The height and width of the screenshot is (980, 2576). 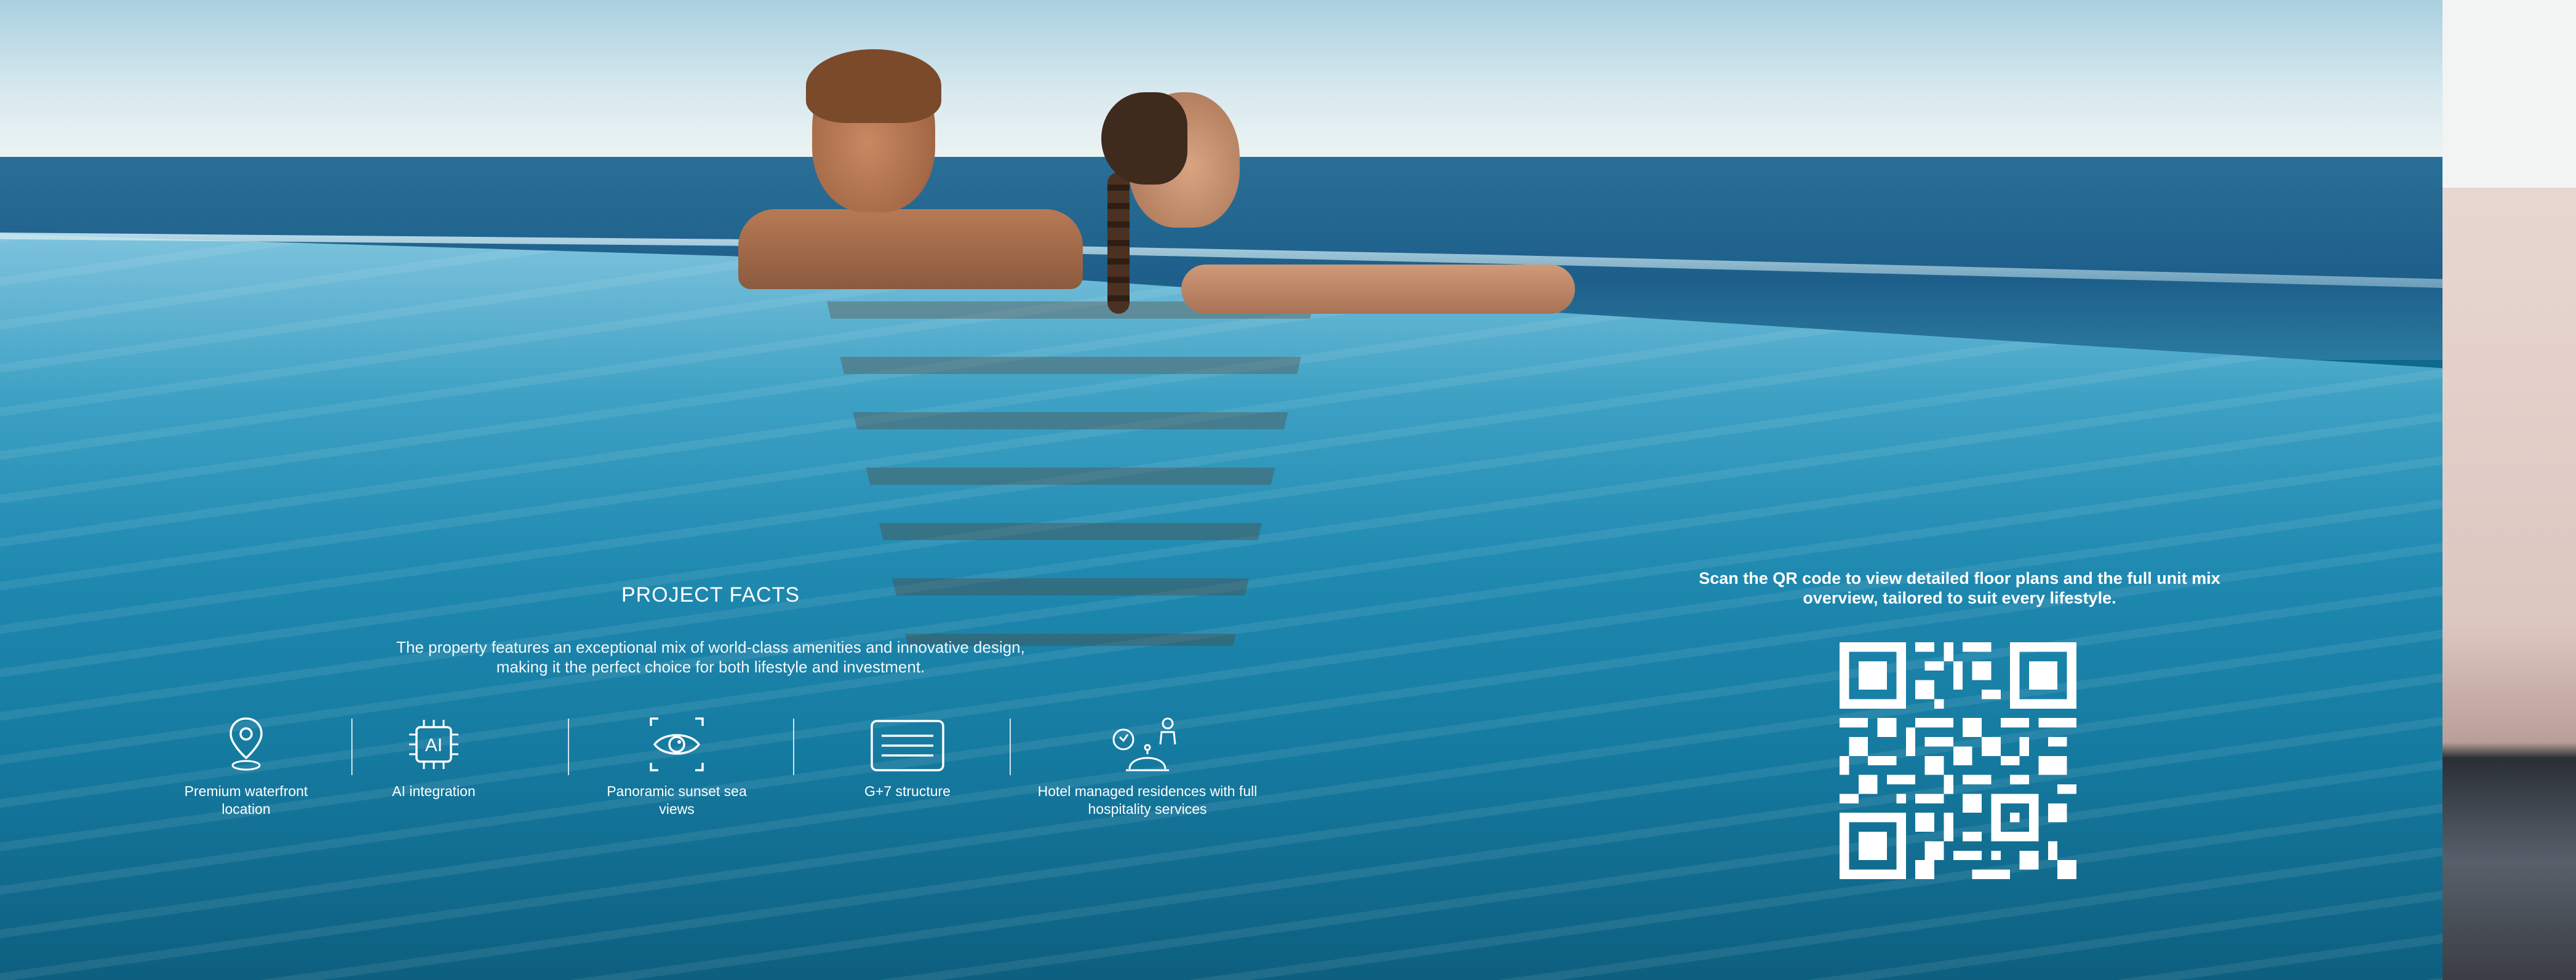 I want to click on feature-ai: AI AI integration, so click(x=434, y=757).